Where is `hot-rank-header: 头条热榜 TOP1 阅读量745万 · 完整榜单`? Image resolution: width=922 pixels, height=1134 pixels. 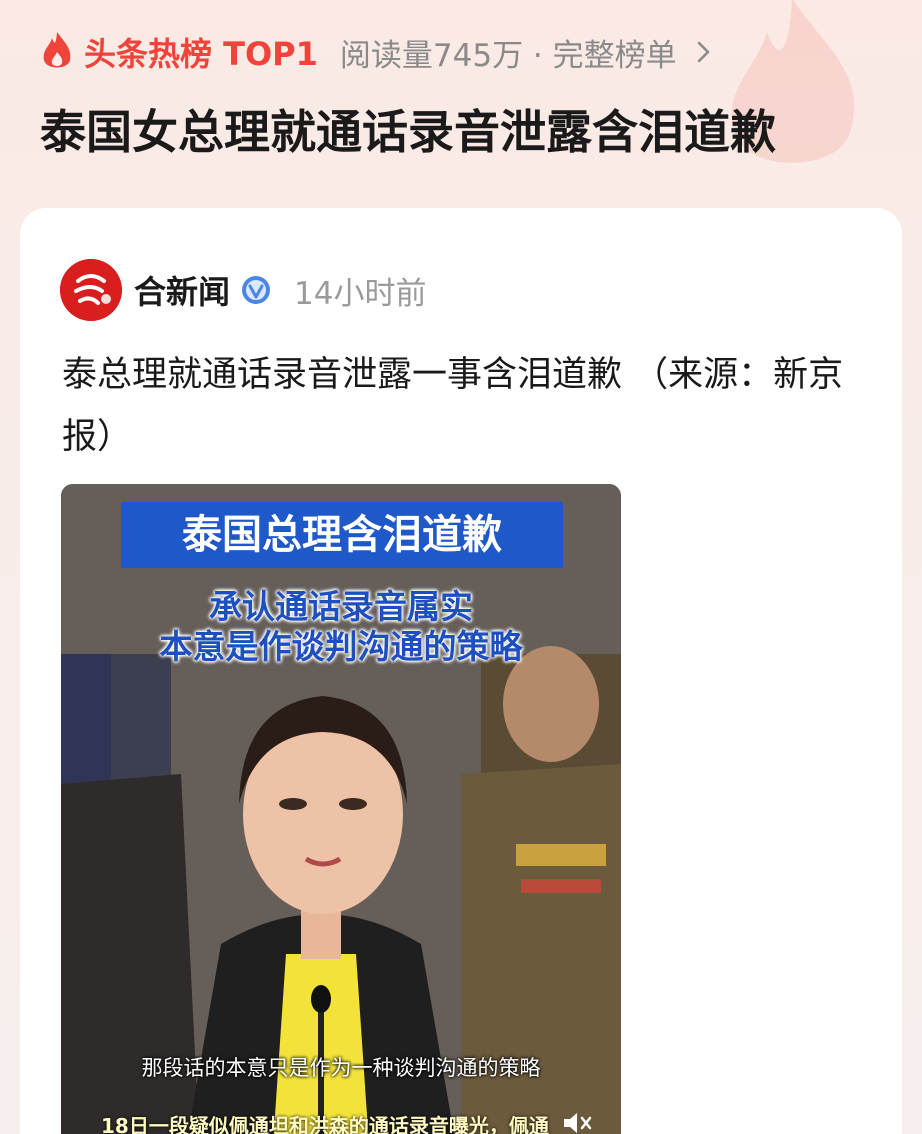 hot-rank-header: 头条热榜 TOP1 阅读量745万 · 完整榜单 is located at coordinates (461, 52).